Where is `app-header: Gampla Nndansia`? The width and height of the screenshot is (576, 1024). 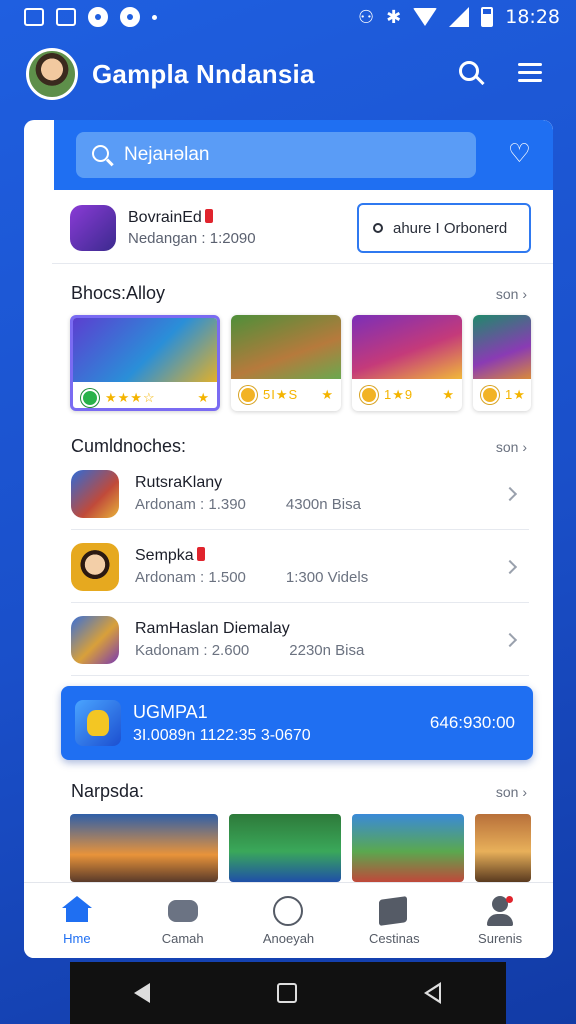
app-header: Gampla Nndansia is located at coordinates (286, 74).